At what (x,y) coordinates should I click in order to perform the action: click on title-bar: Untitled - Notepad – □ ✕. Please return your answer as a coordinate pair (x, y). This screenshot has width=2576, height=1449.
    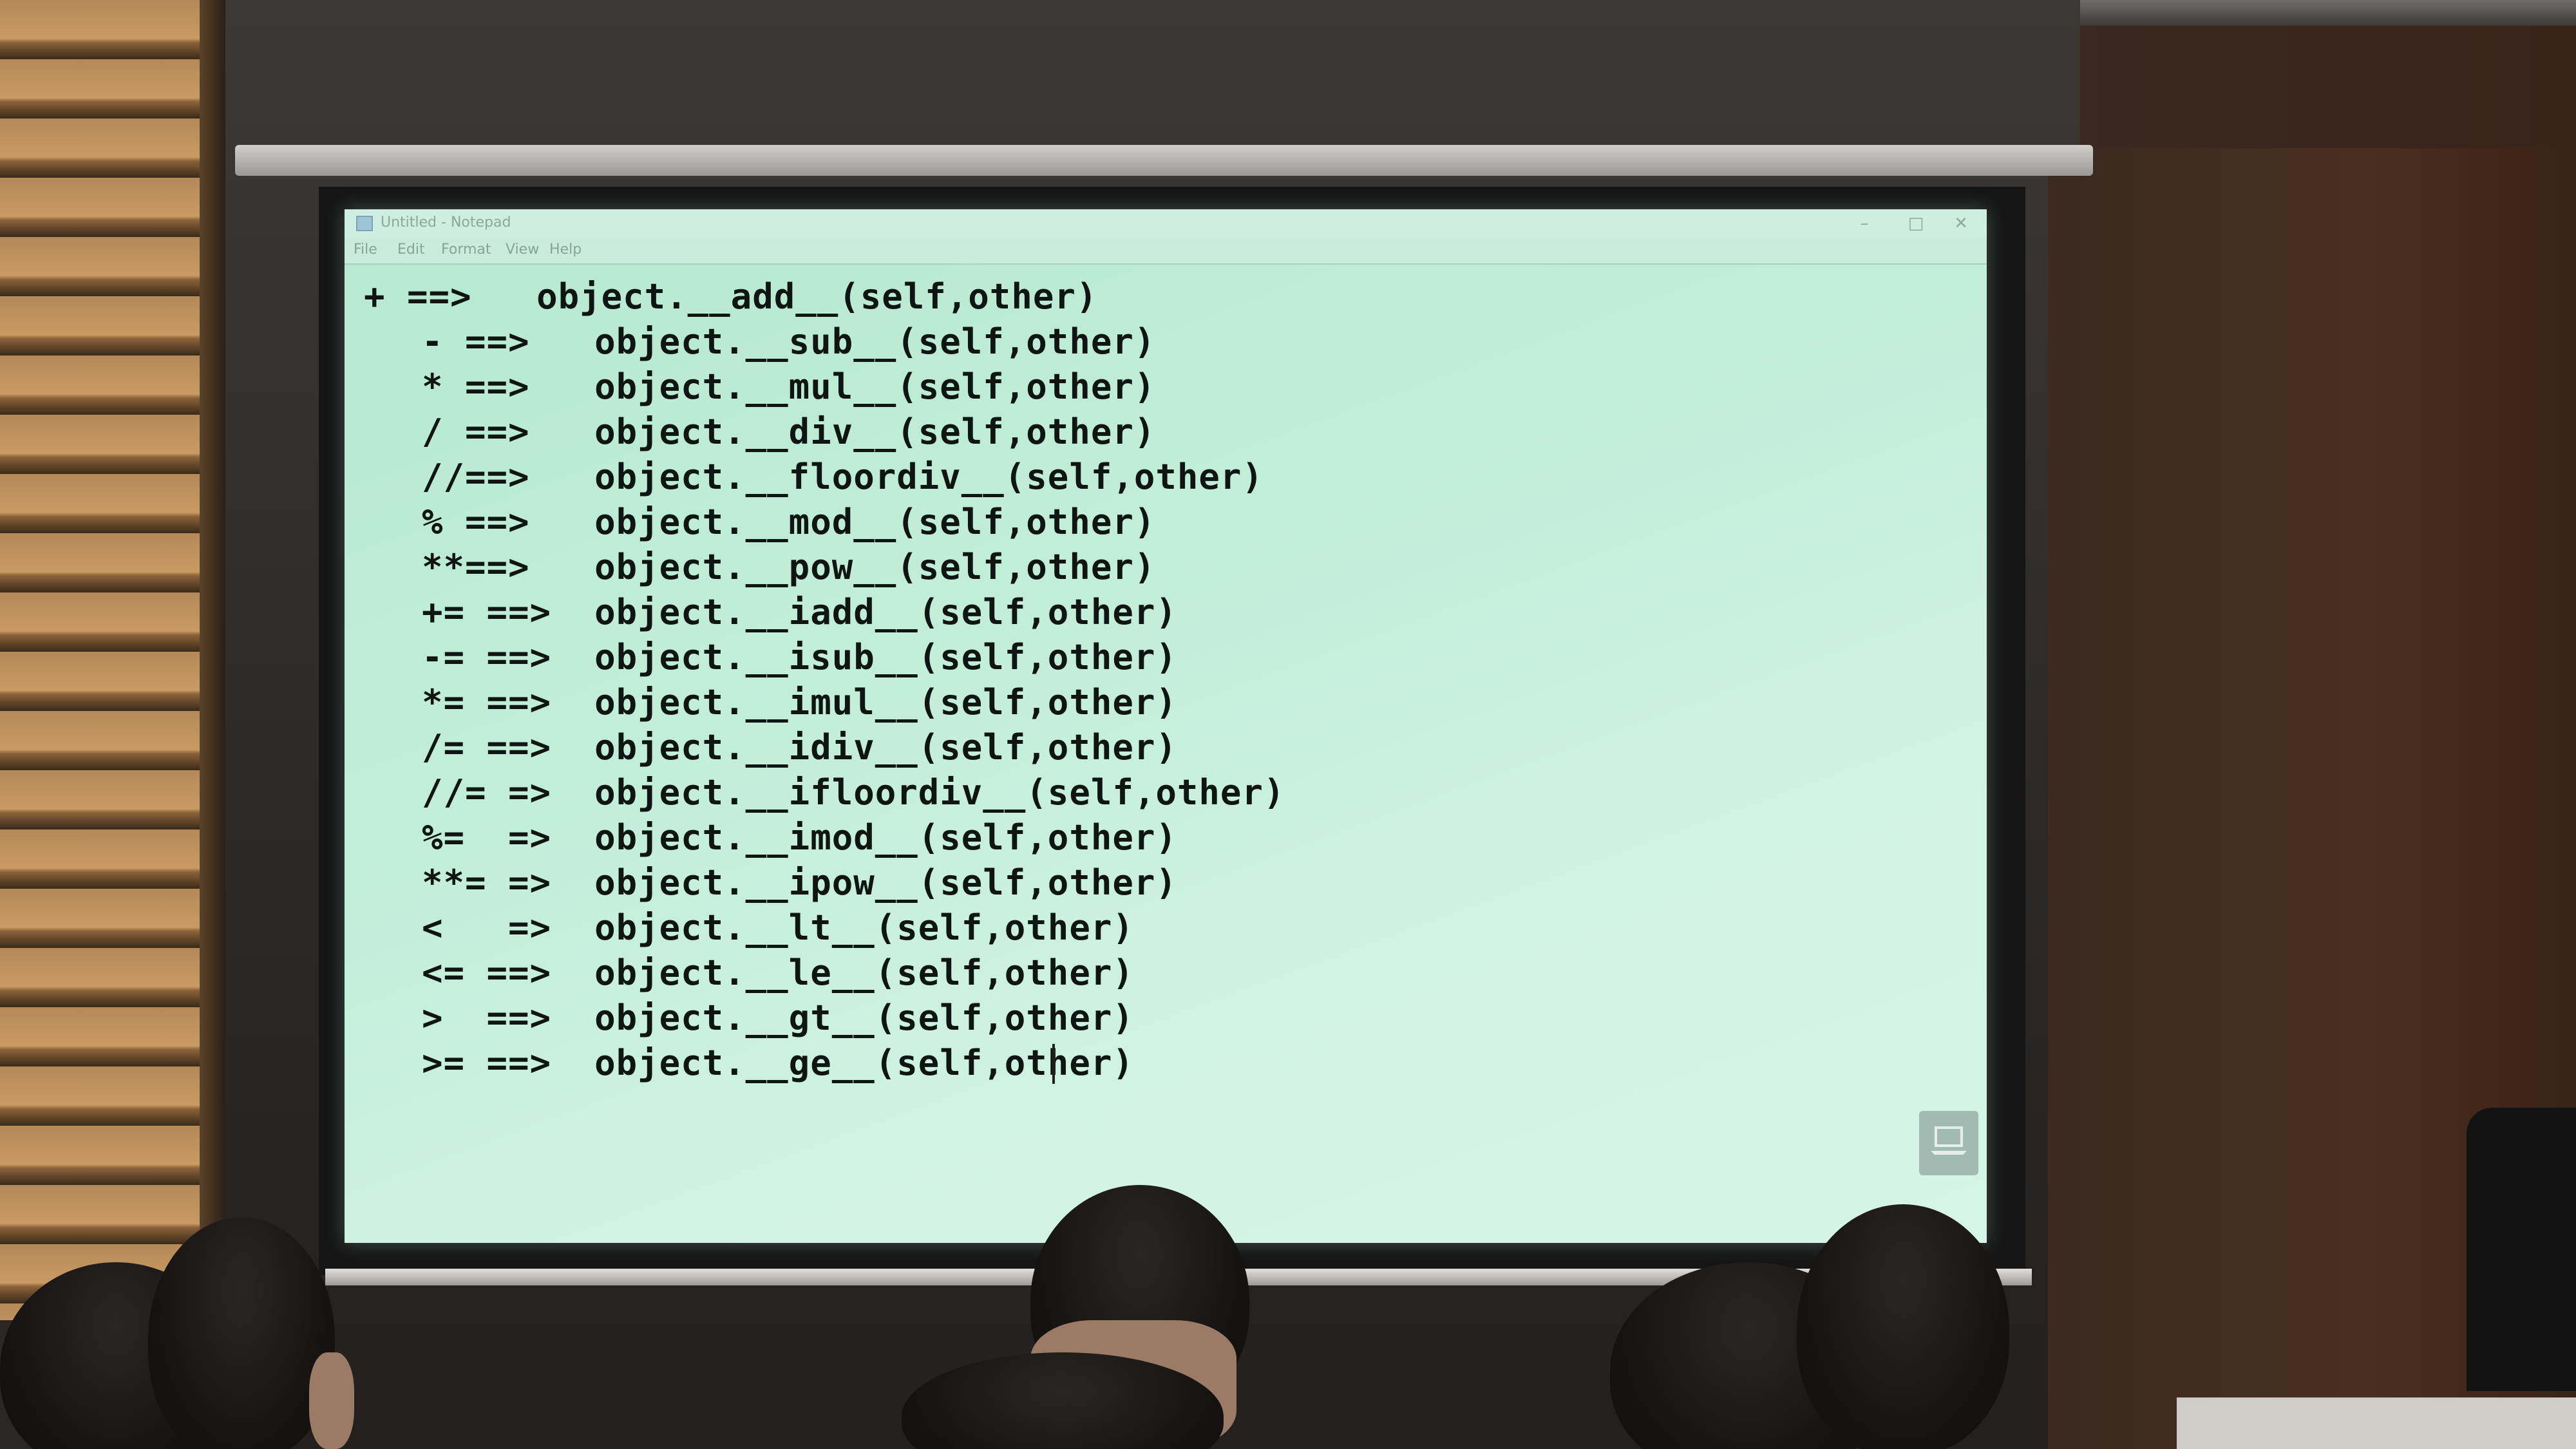
    Looking at the image, I should click on (1166, 224).